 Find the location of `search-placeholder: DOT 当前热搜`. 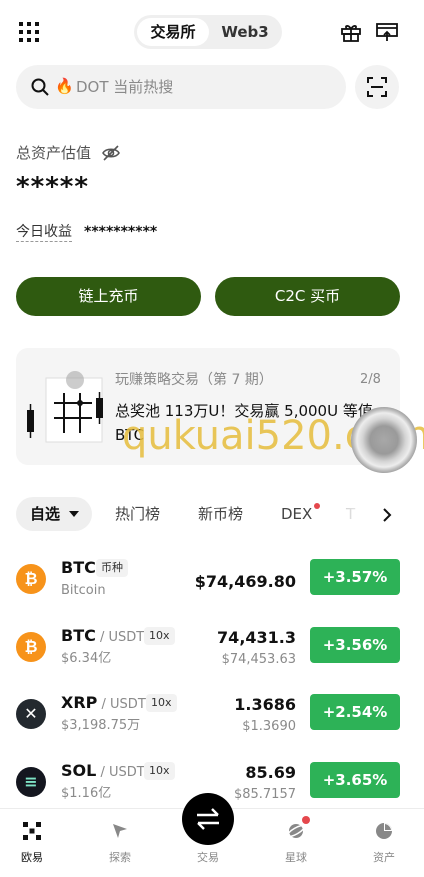

search-placeholder: DOT 当前热搜 is located at coordinates (125, 87).